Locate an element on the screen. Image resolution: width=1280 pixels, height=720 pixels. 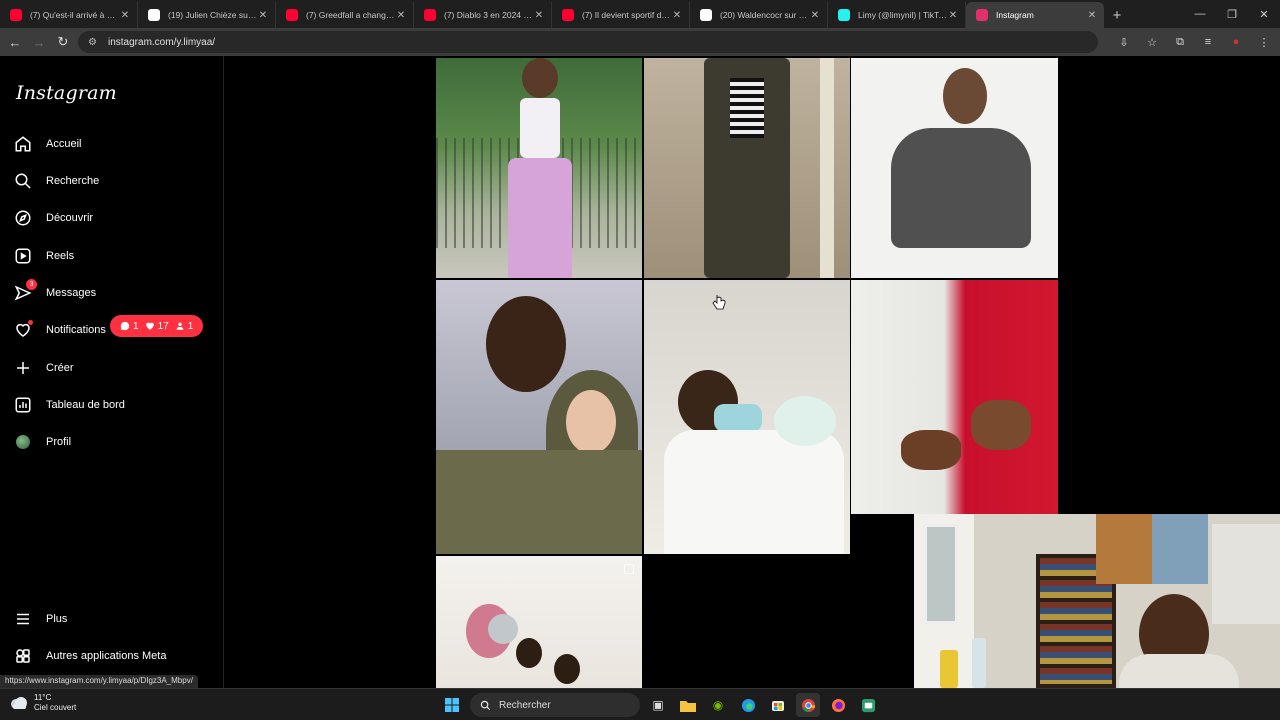
url-text: instagram.com/y.limyaa/ is located at coordinates (162, 42).